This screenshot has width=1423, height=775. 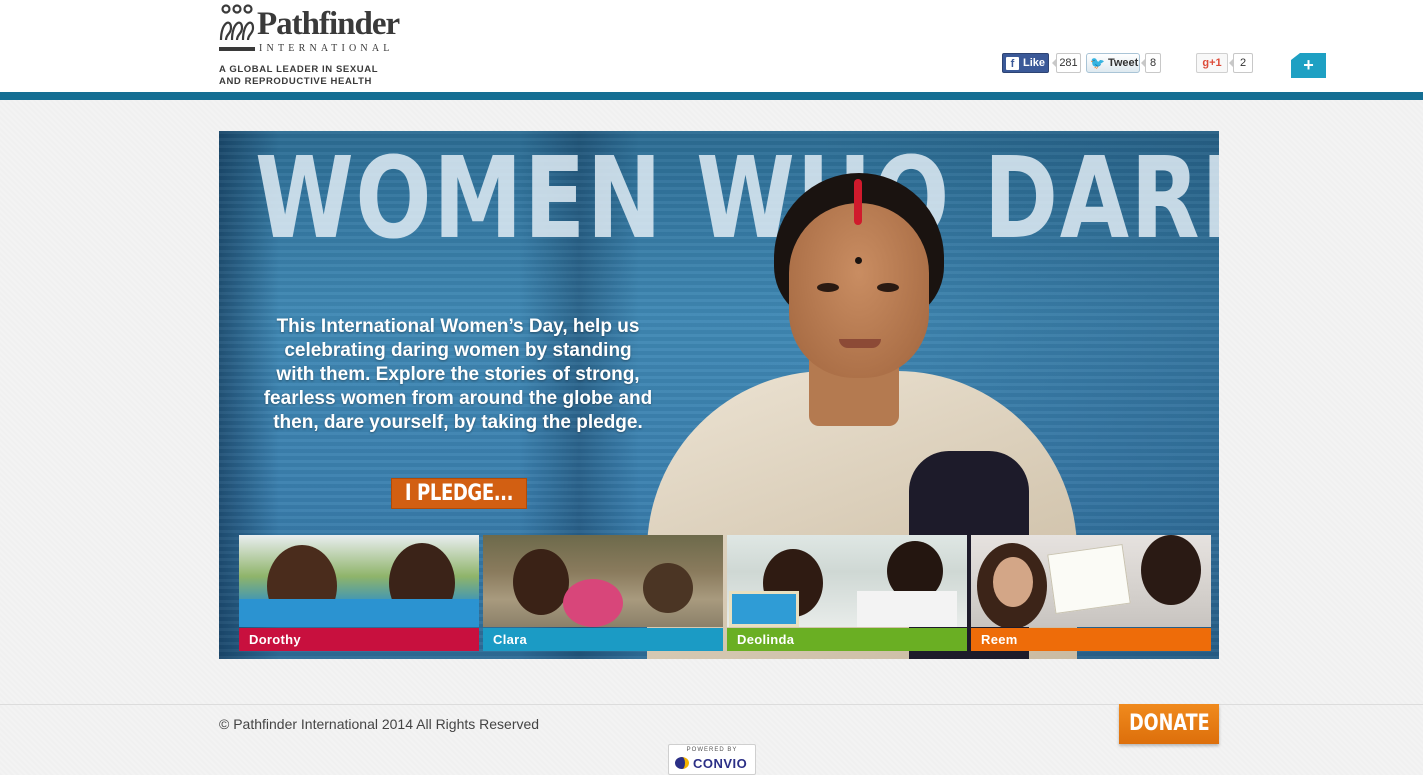 I want to click on clara-photo, so click(x=603, y=581).